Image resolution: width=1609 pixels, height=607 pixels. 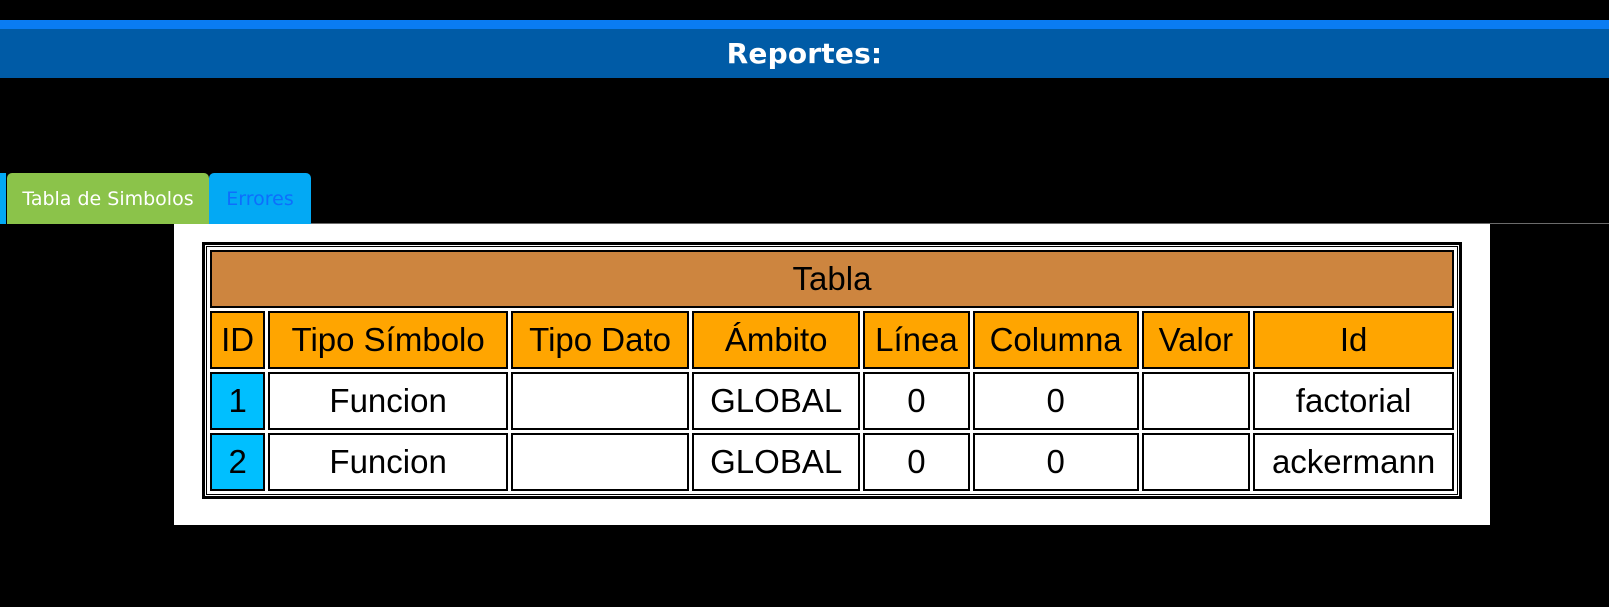 I want to click on tab-edge, so click(x=3, y=198).